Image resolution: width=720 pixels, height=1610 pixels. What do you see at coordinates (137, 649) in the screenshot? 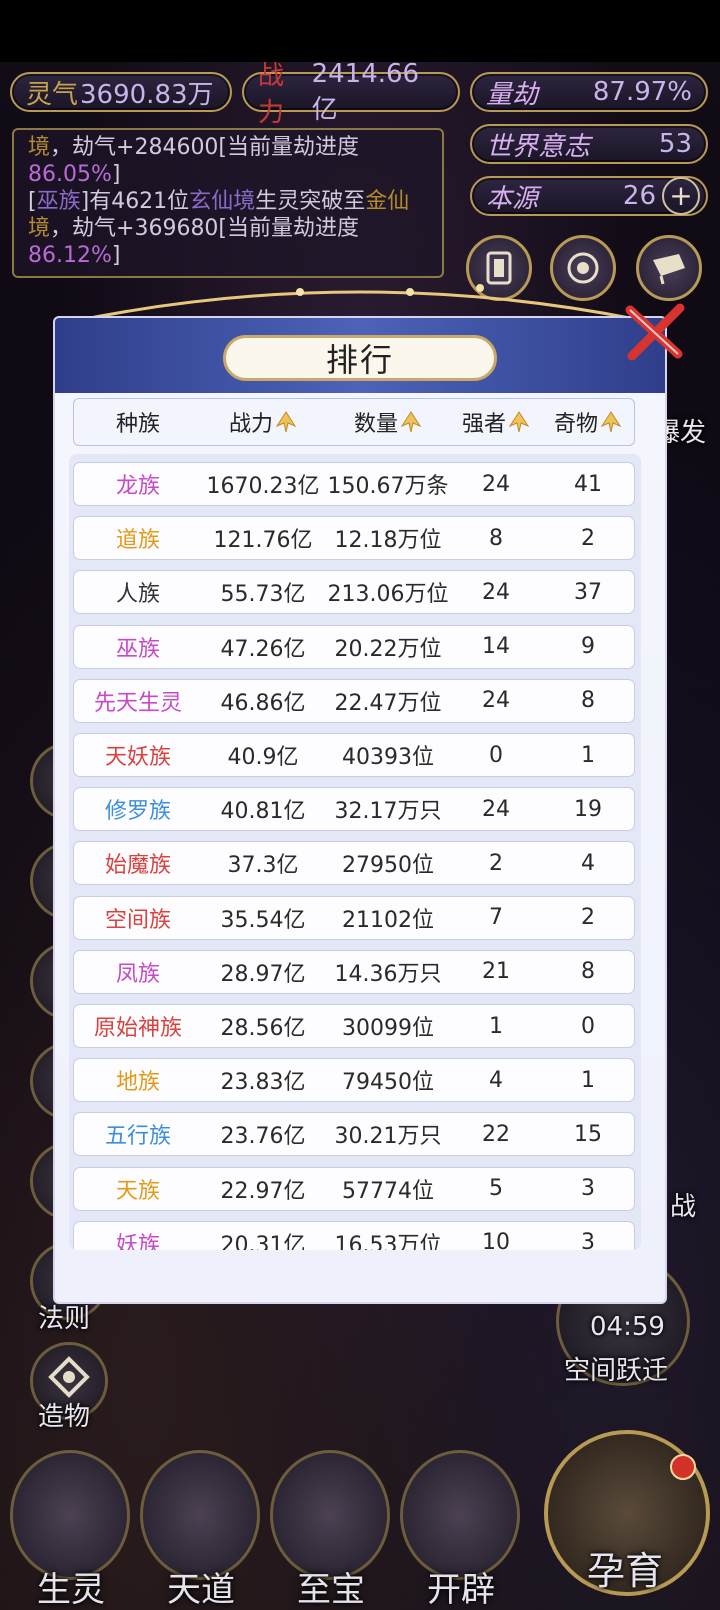
I see `race-name: 巫族` at bounding box center [137, 649].